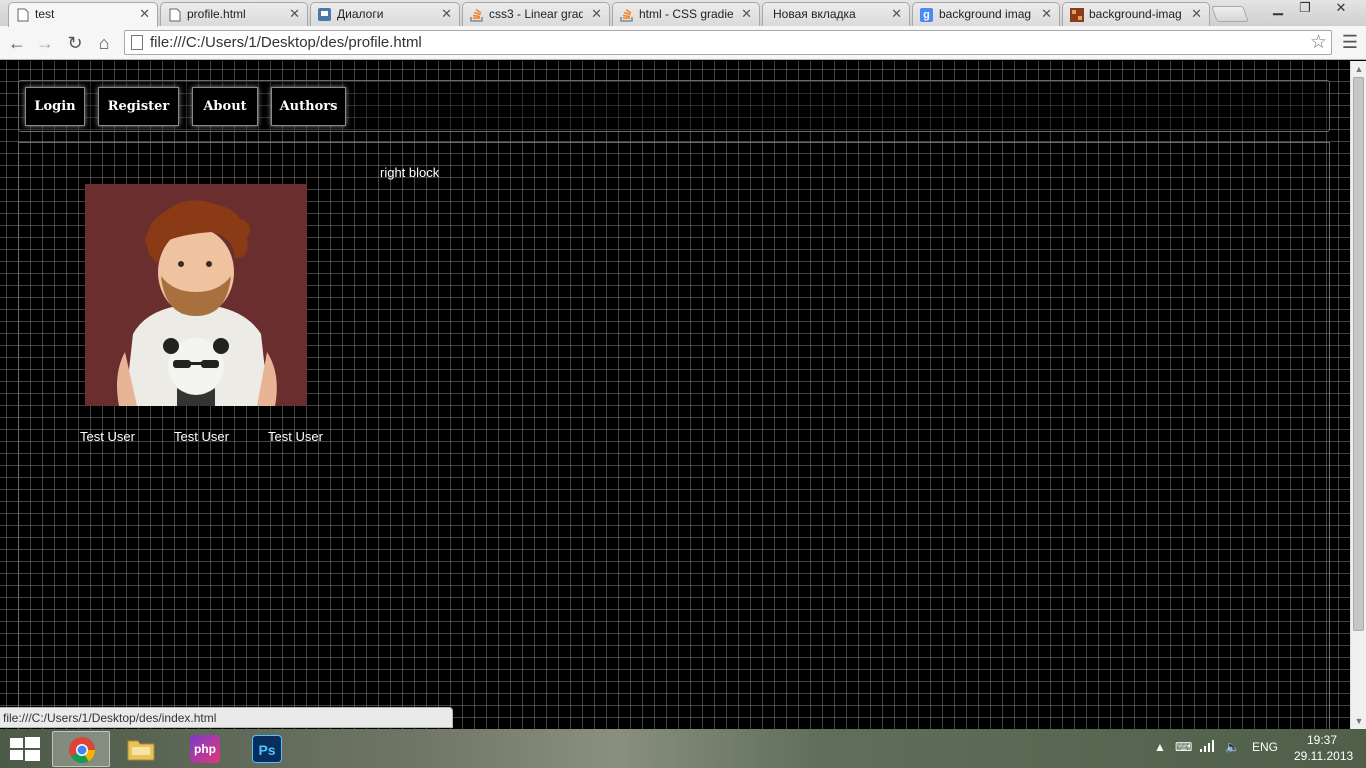 This screenshot has height=768, width=1366. What do you see at coordinates (1322, 740) in the screenshot?
I see `clock-time: 19:37` at bounding box center [1322, 740].